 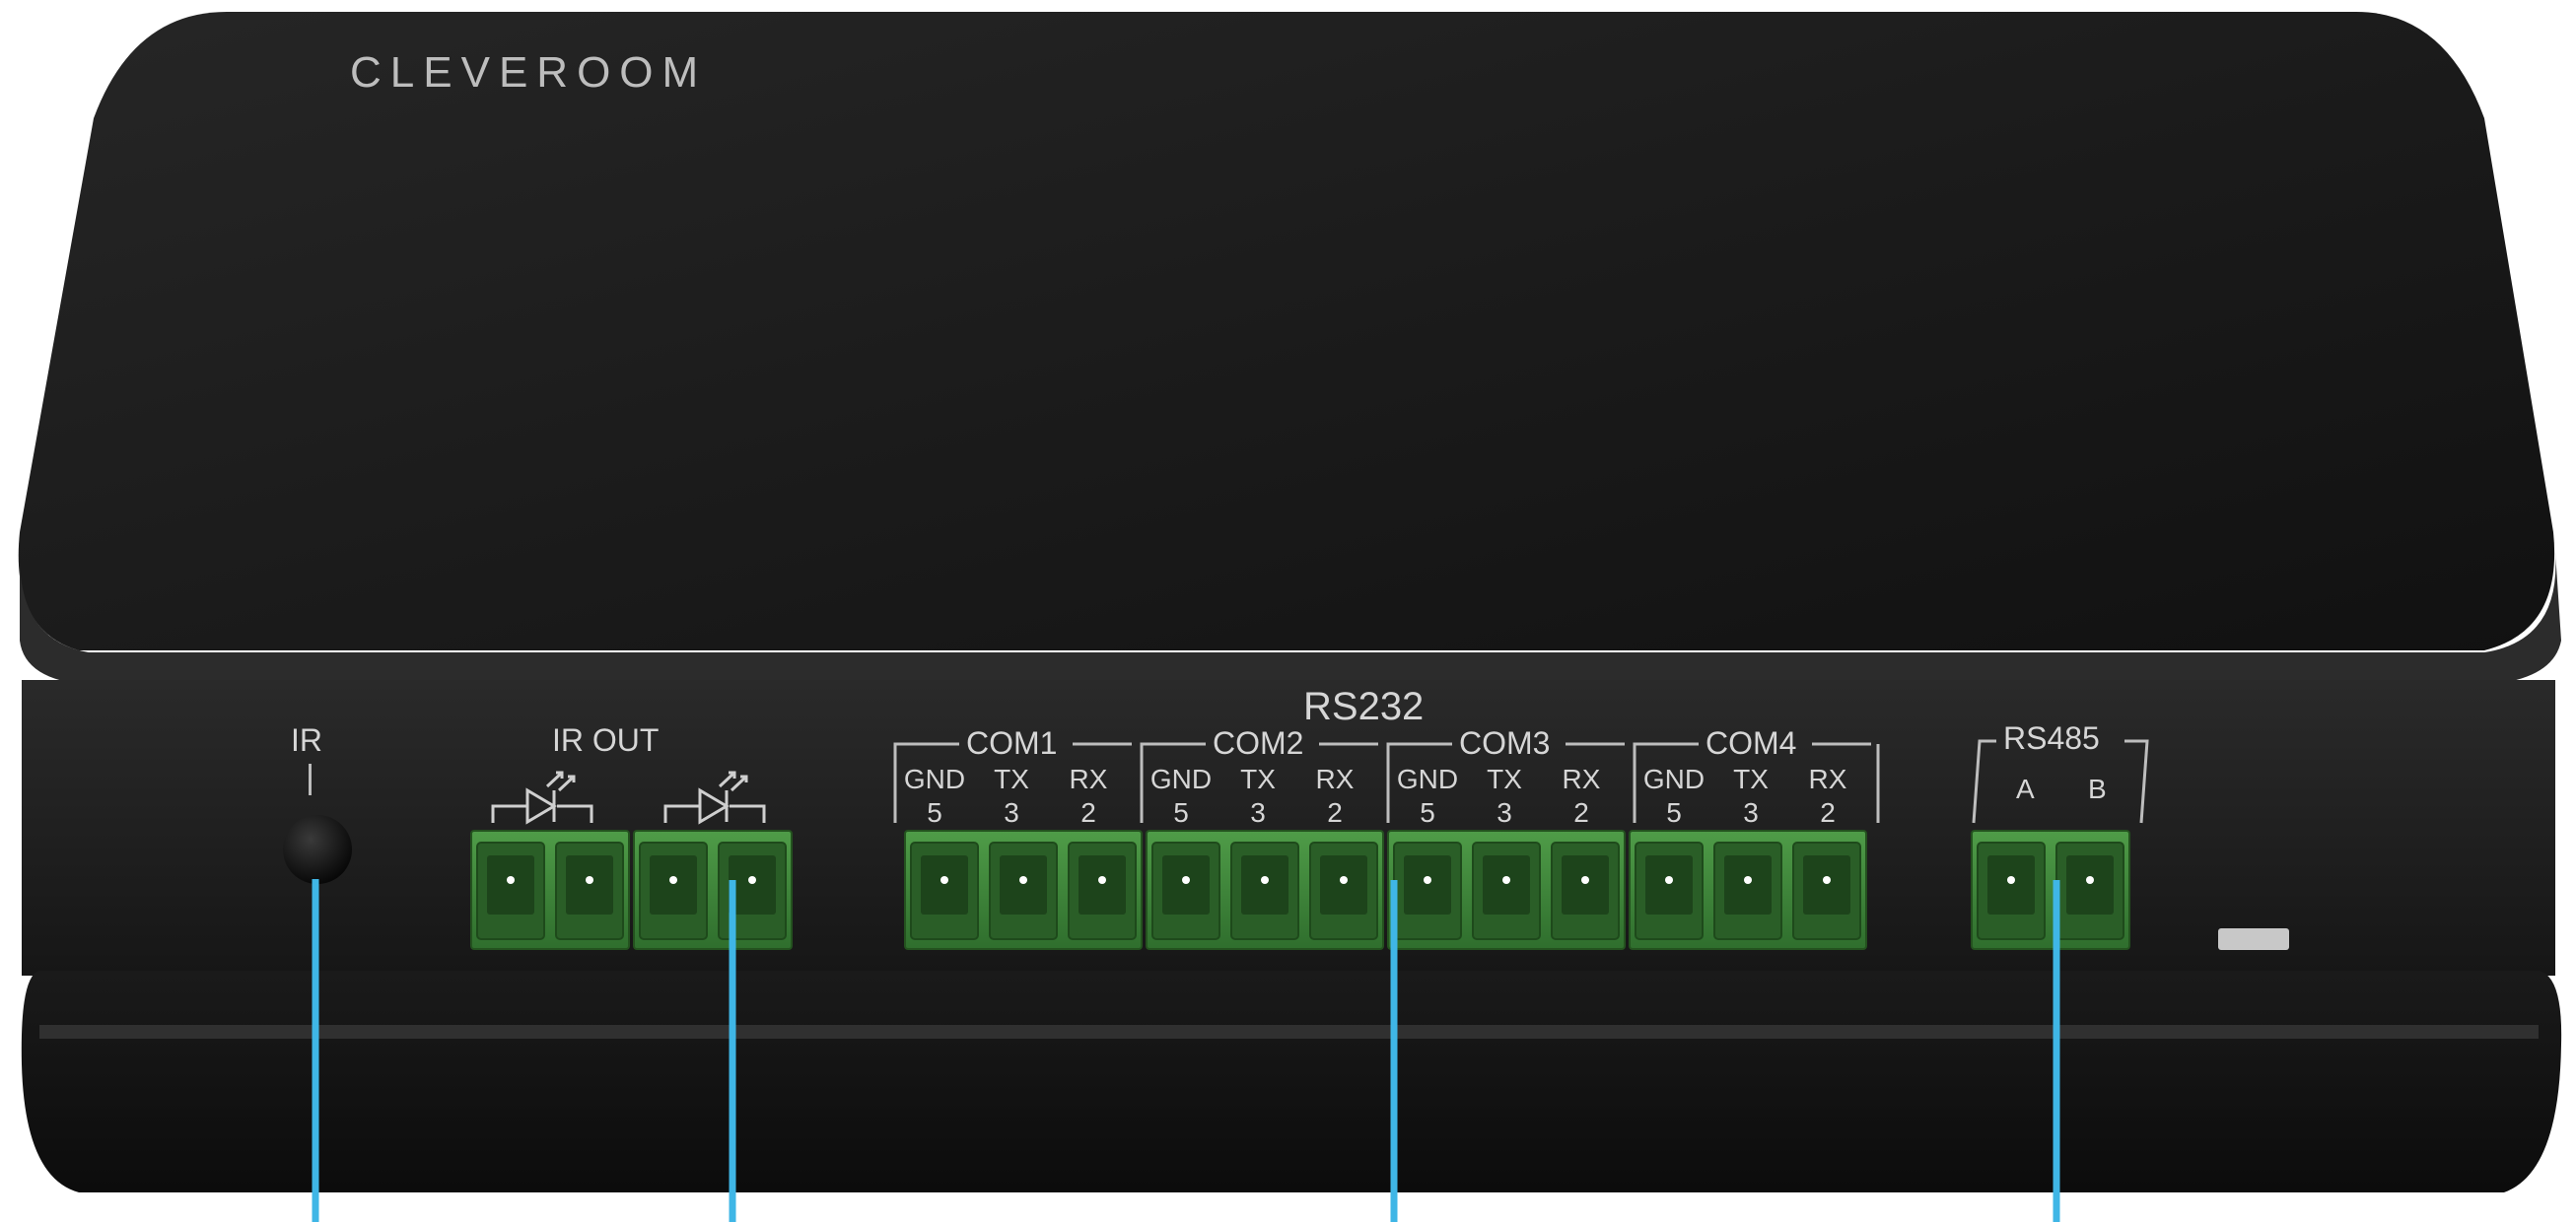 What do you see at coordinates (317, 849) in the screenshot?
I see `ir-sensor` at bounding box center [317, 849].